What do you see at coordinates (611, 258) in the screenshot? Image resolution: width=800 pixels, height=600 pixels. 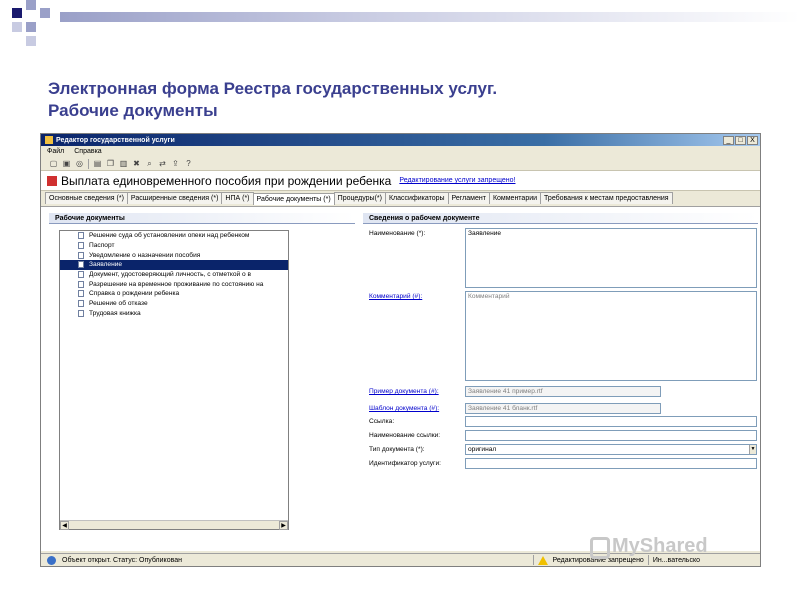 I see `name-field: Заявление` at bounding box center [611, 258].